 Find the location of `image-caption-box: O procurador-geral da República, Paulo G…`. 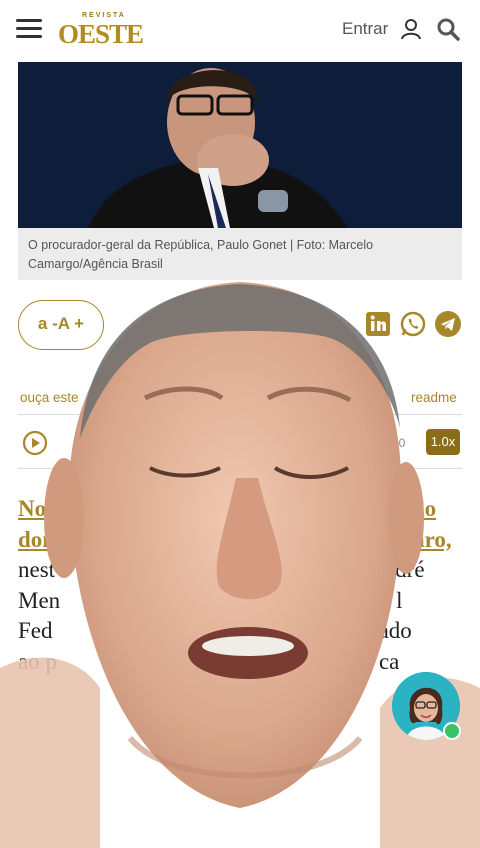

image-caption-box: O procurador-geral da República, Paulo G… is located at coordinates (240, 254).